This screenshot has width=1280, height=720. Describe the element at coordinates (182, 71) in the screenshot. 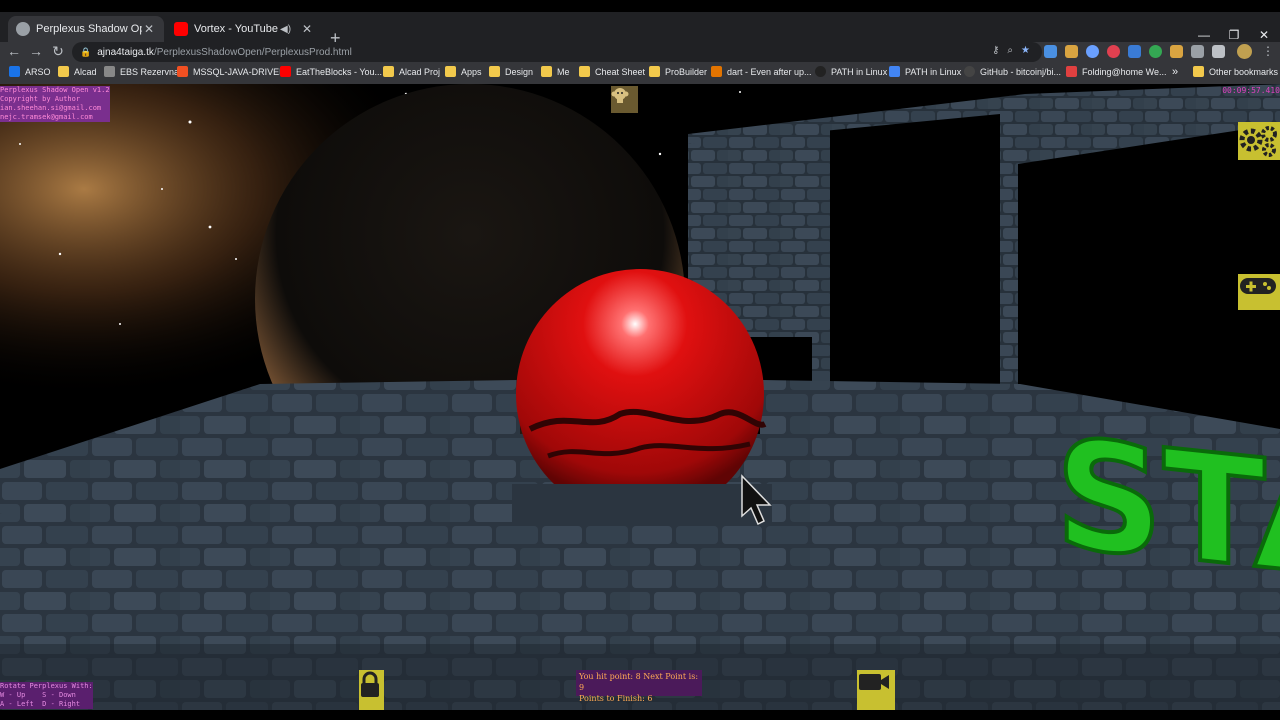

I see `microsoft-icon` at that location.